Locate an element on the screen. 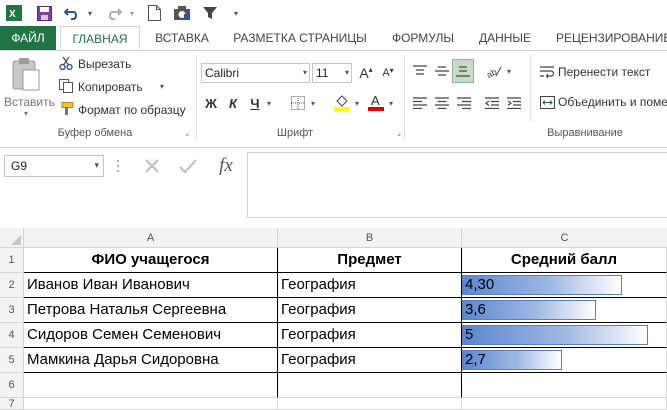  table-cell-score: 2,7 is located at coordinates (564, 360).